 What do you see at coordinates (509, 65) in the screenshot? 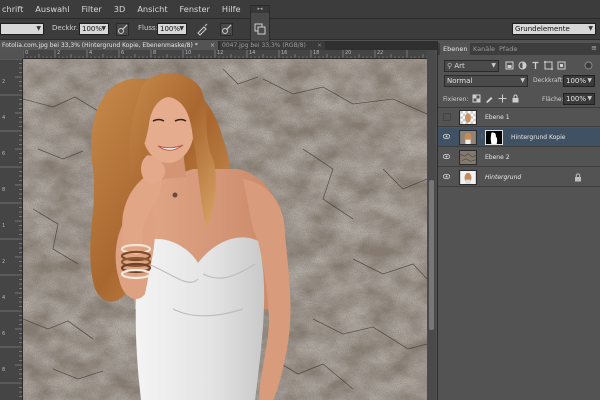
I see `filter-pixel-icon` at bounding box center [509, 65].